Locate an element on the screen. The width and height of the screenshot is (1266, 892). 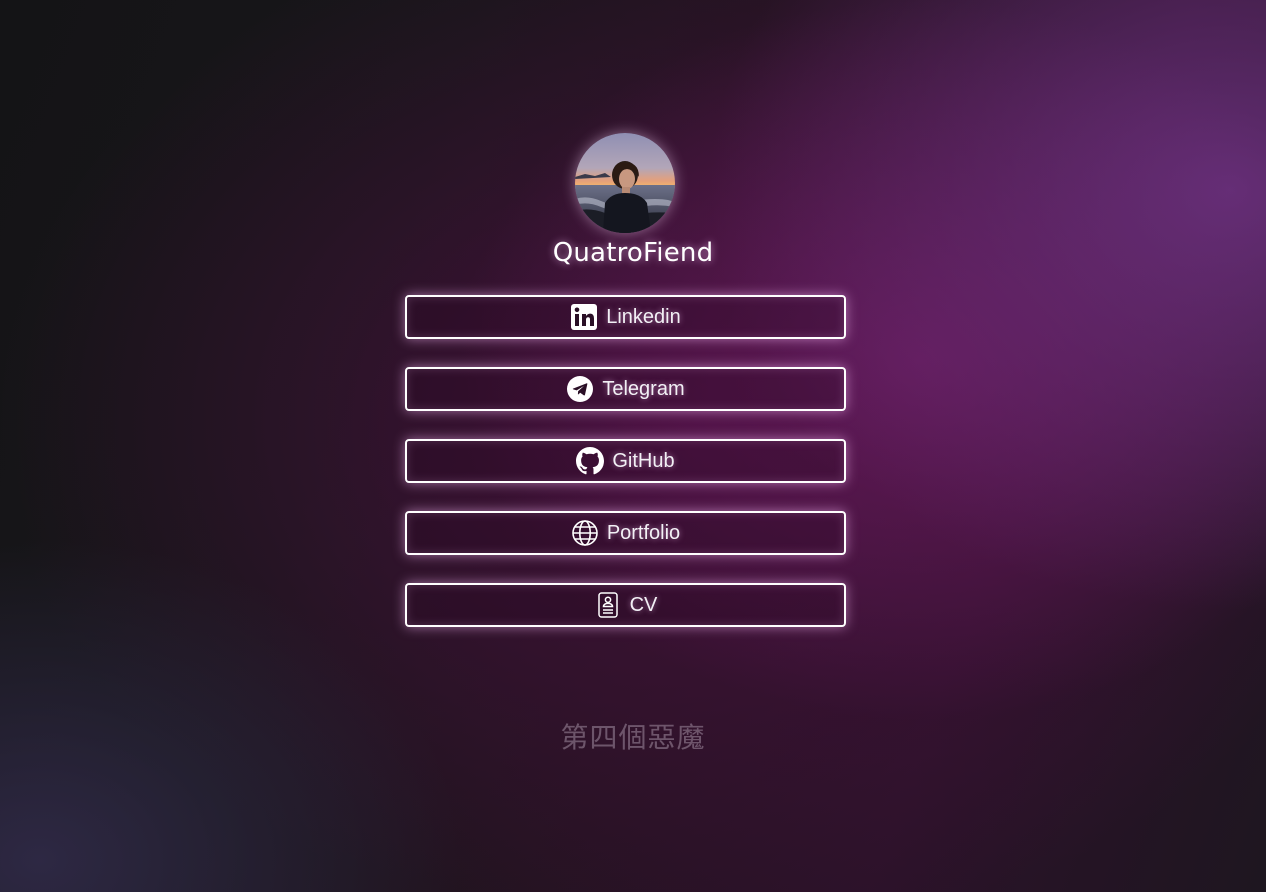
github-link-label: GitHub is located at coordinates (643, 460).